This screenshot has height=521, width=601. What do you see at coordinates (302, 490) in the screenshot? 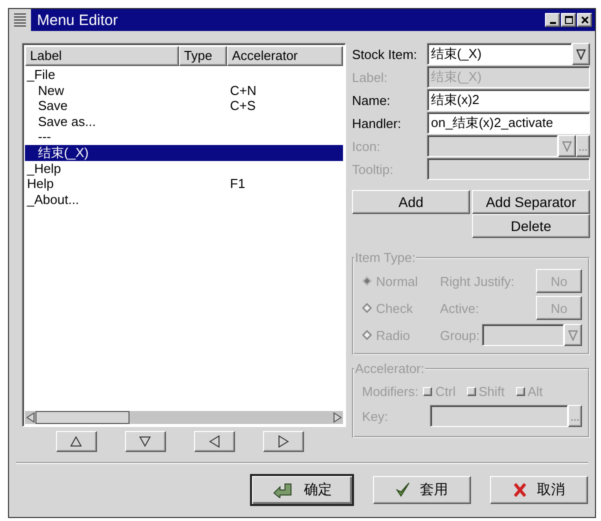
I see `dialog-button: 确定` at bounding box center [302, 490].